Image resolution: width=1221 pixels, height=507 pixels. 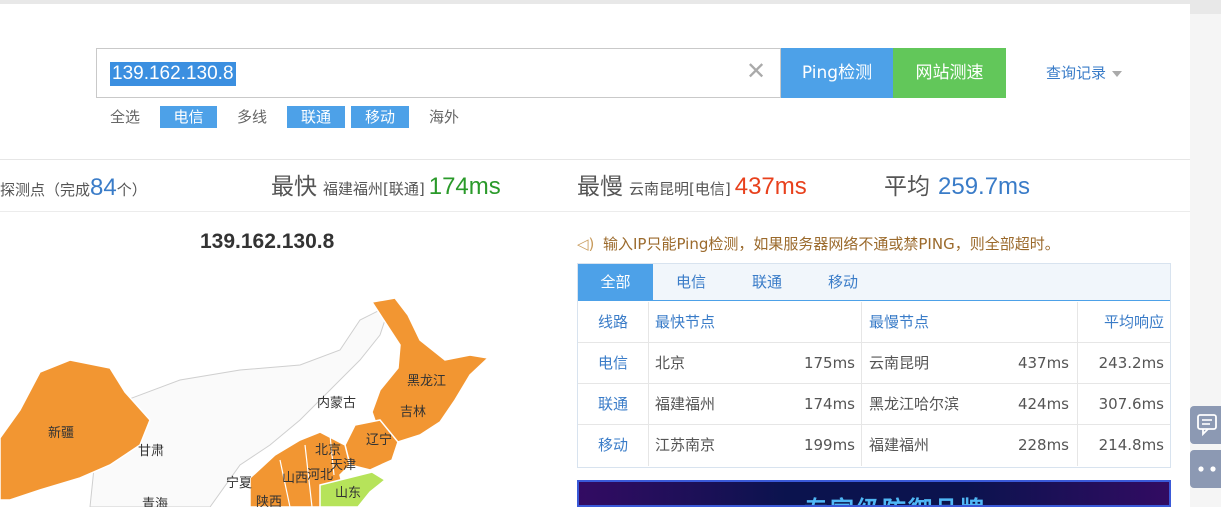 What do you see at coordinates (685, 445) in the screenshot?
I see `row-fast-node: 江苏南京` at bounding box center [685, 445].